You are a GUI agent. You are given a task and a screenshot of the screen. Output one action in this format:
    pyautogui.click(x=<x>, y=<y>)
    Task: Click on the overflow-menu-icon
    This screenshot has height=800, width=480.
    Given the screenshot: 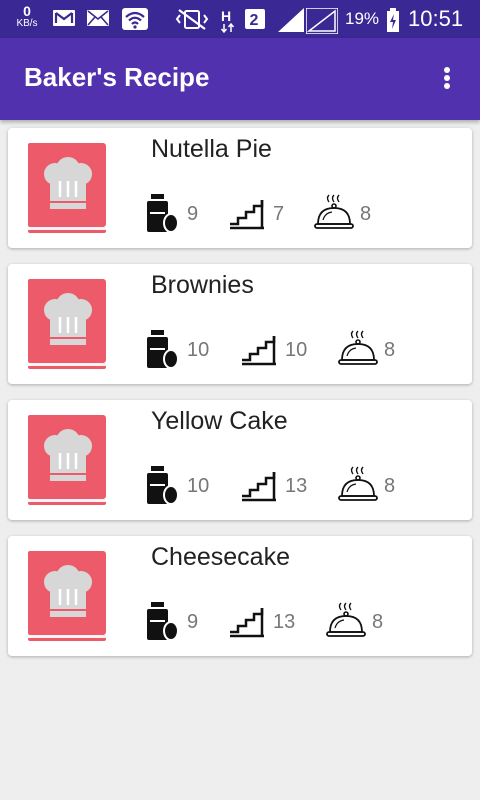 What is the action you would take?
    pyautogui.click(x=447, y=70)
    